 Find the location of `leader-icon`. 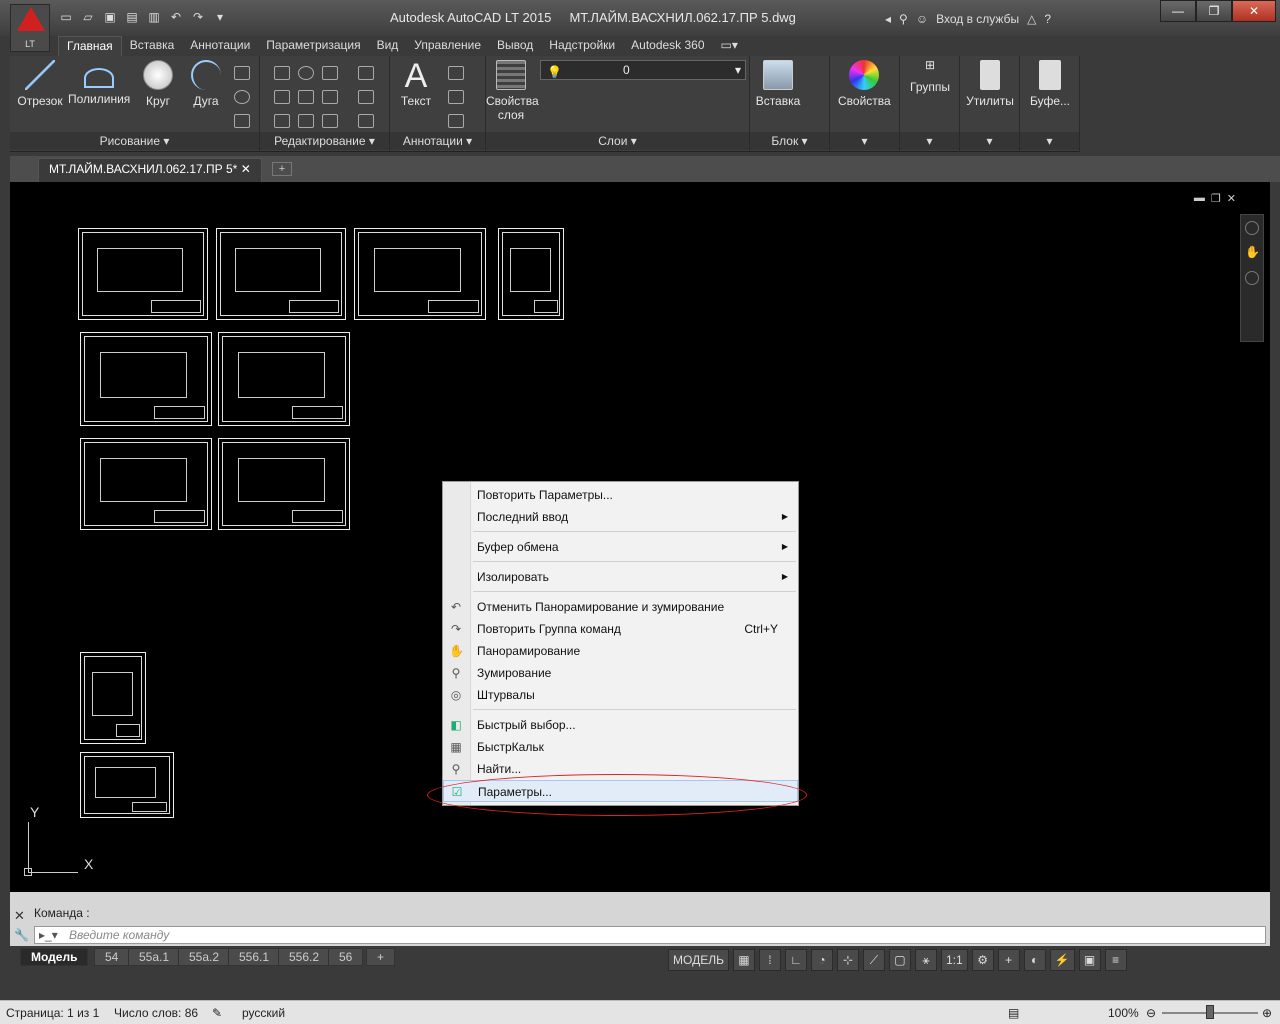

leader-icon is located at coordinates (456, 97).